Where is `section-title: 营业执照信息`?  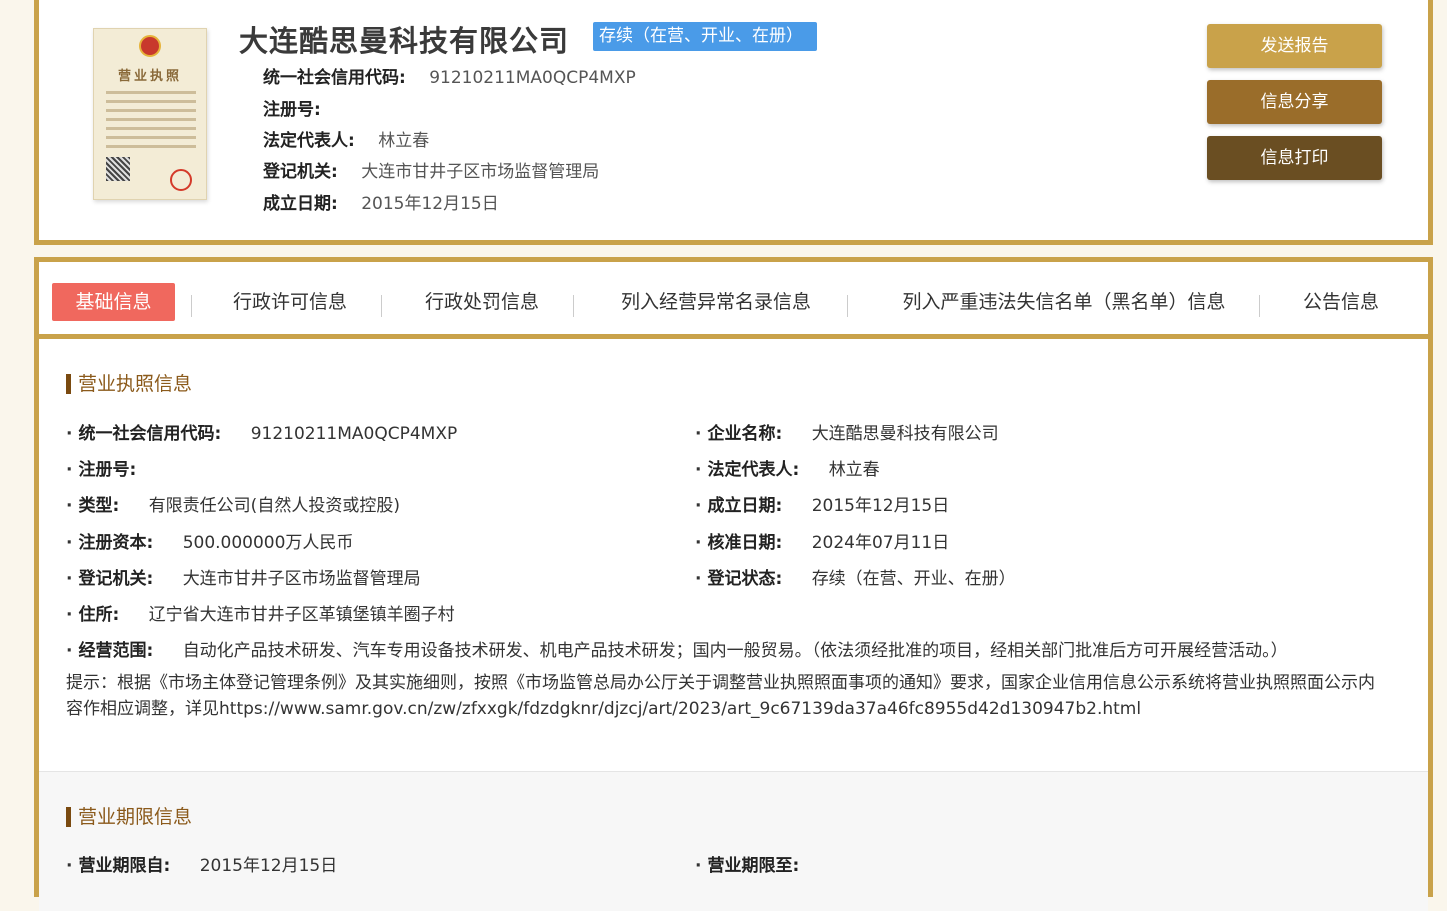 section-title: 营业执照信息 is located at coordinates (129, 384).